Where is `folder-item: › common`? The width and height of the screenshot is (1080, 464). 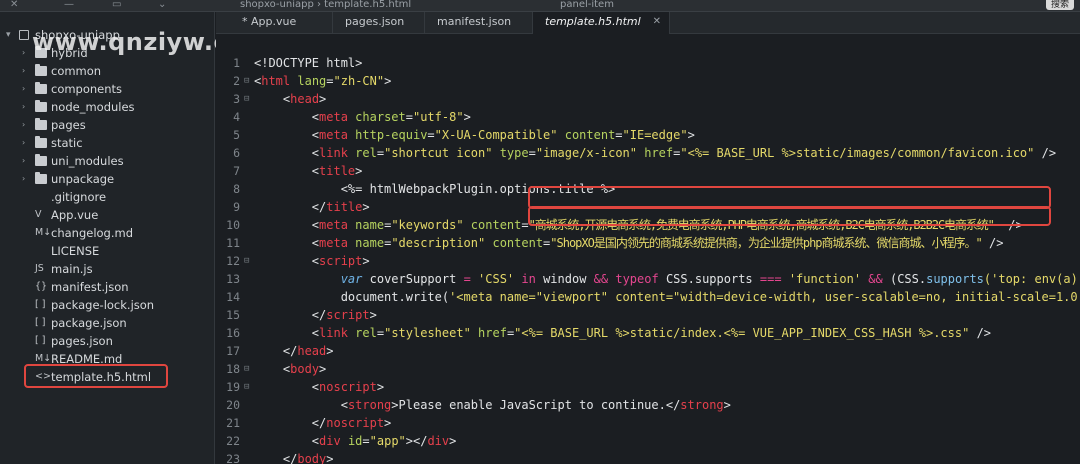
folder-item: › common is located at coordinates (107, 71).